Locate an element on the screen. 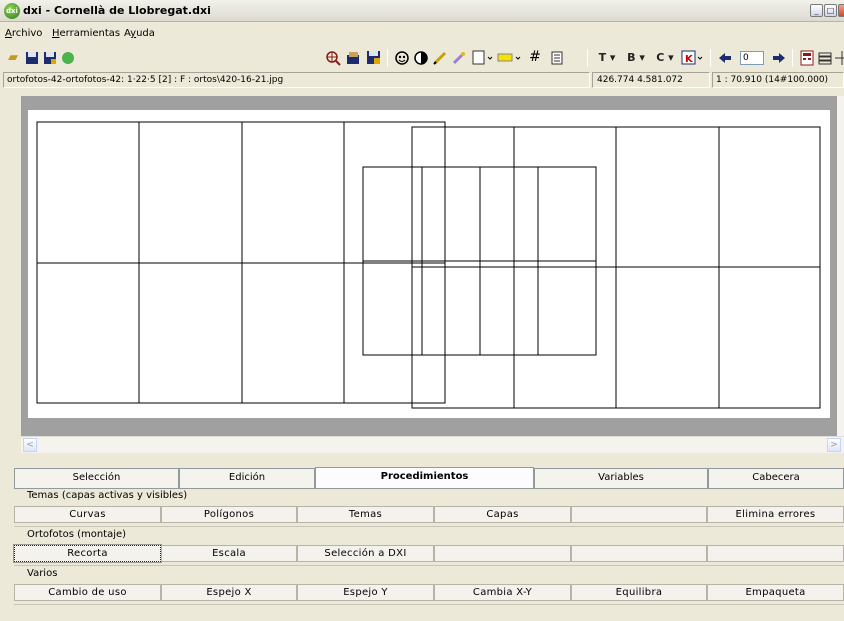  color-k-icon: K is located at coordinates (693, 57).